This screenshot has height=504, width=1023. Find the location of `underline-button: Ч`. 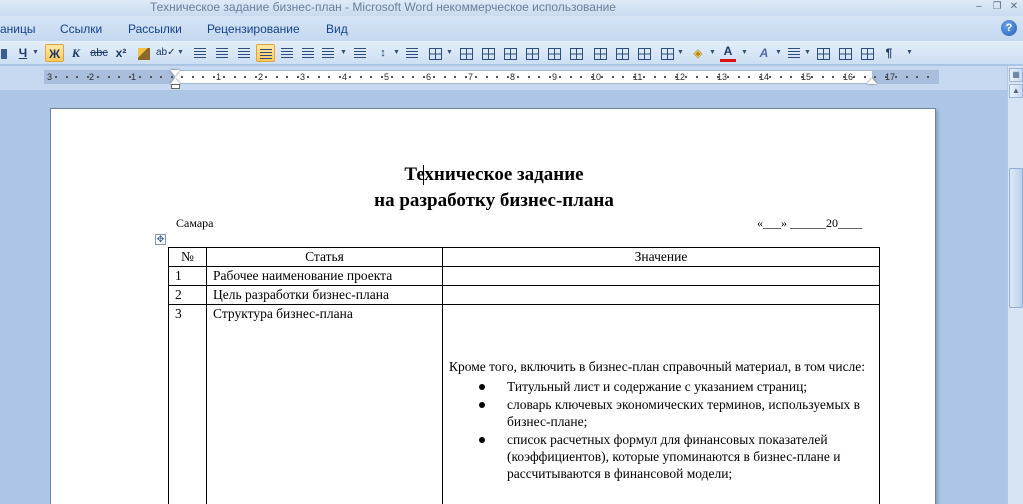

underline-button: Ч is located at coordinates (23, 53).